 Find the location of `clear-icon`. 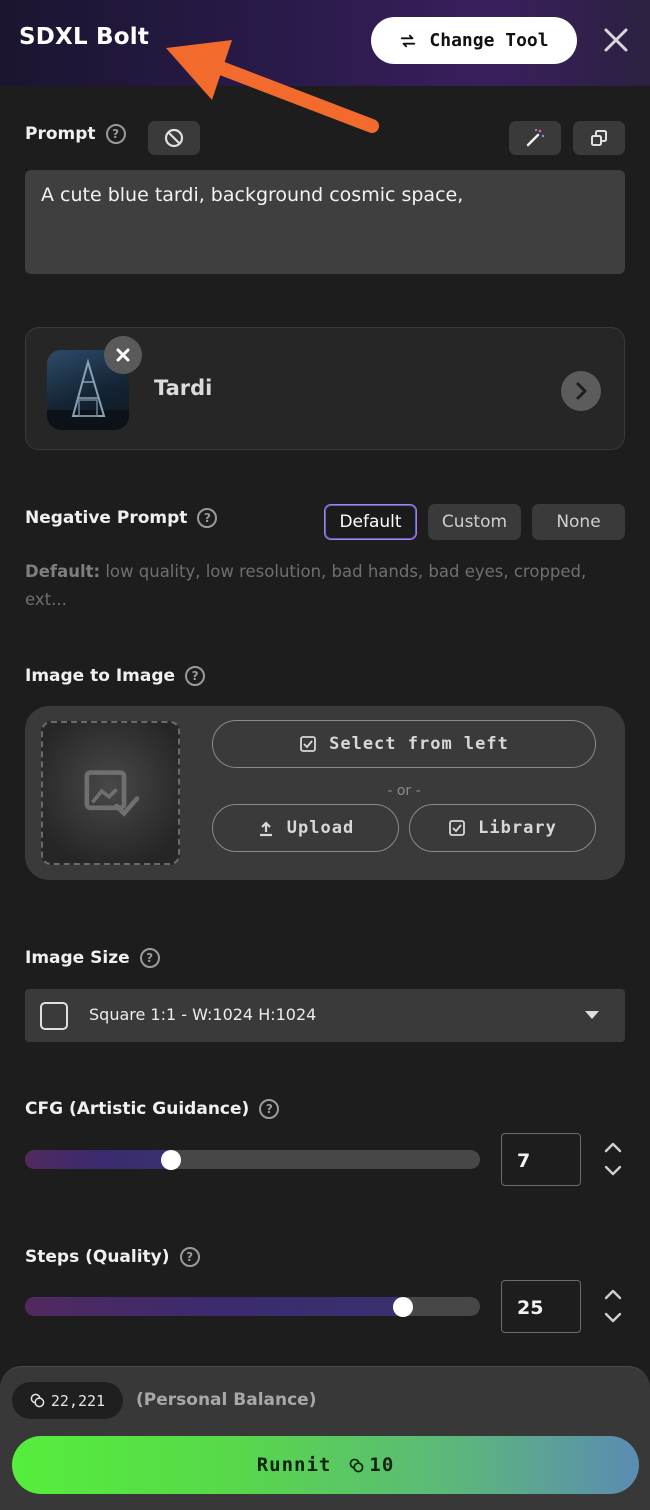

clear-icon is located at coordinates (174, 138).